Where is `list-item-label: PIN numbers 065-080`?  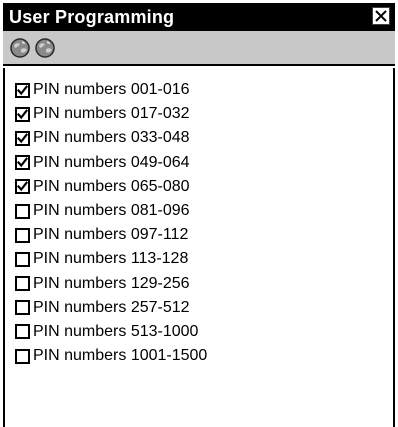
list-item-label: PIN numbers 065-080 is located at coordinates (111, 186).